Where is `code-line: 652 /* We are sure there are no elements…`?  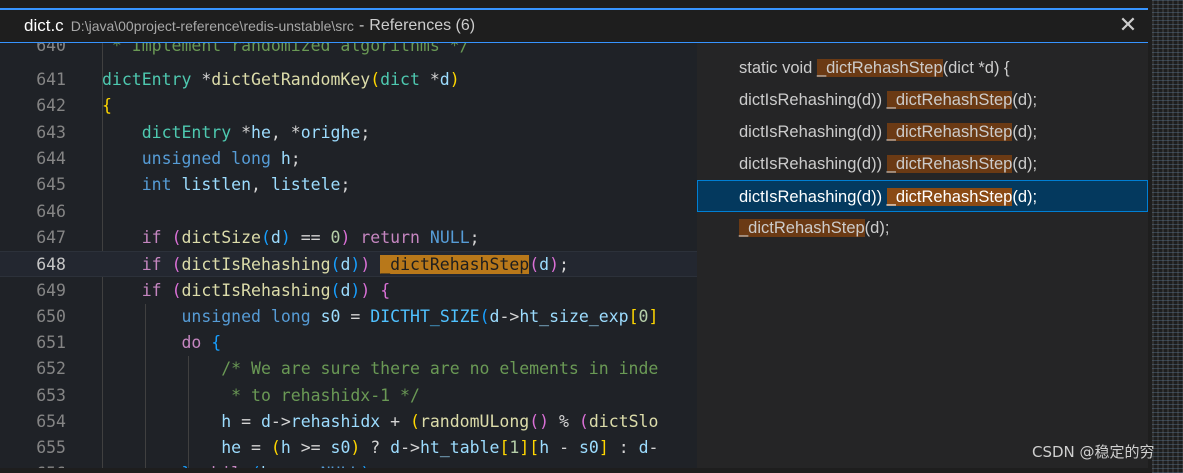
code-line: 652 /* We are sure there are no elements… is located at coordinates (348, 369).